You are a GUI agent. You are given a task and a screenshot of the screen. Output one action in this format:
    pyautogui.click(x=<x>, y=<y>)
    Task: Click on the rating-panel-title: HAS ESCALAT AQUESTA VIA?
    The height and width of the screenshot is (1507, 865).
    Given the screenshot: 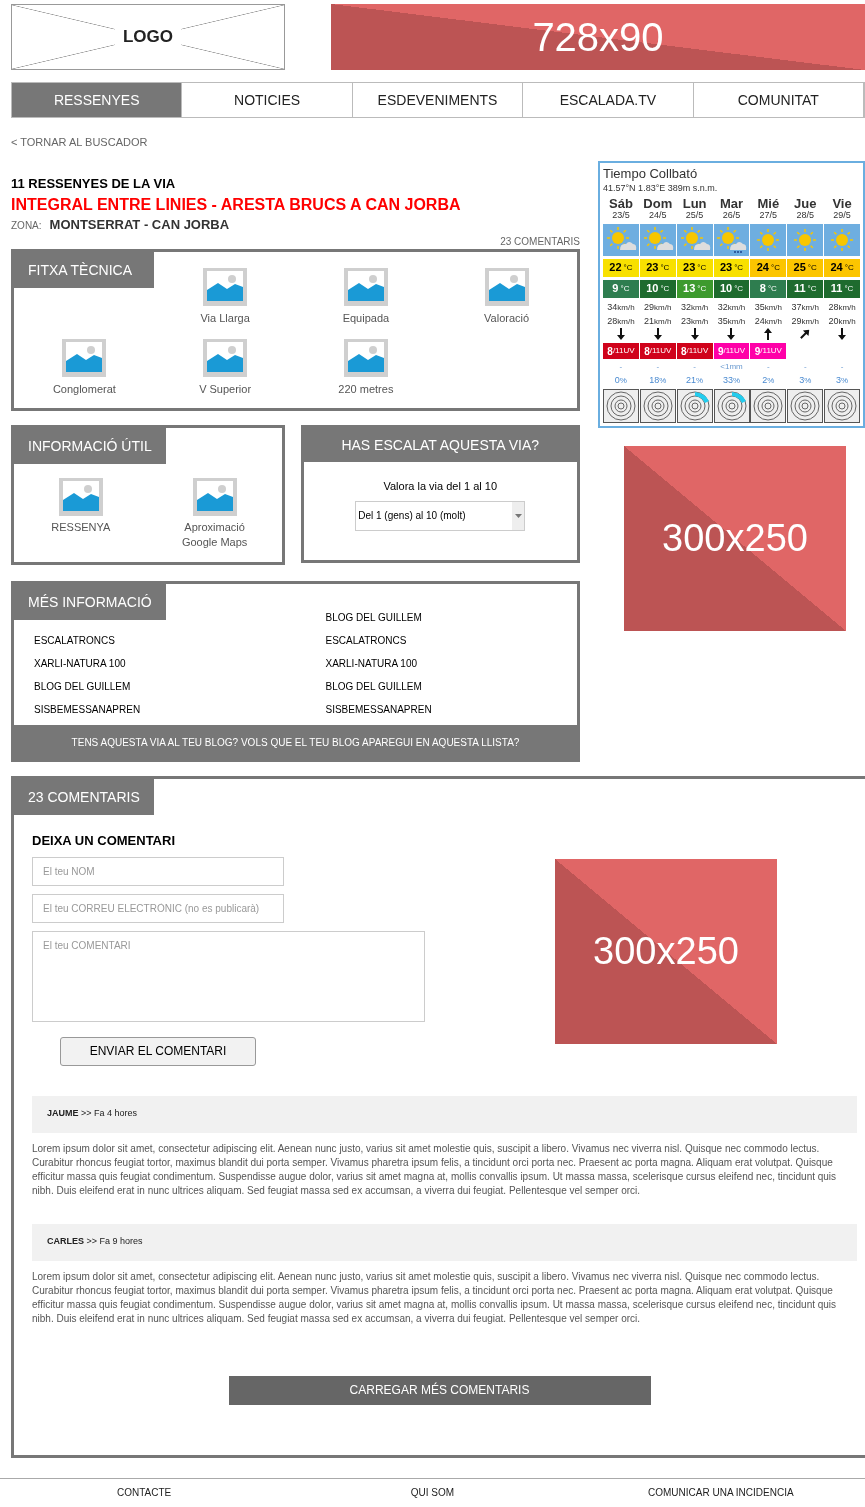 What is the action you would take?
    pyautogui.click(x=440, y=445)
    